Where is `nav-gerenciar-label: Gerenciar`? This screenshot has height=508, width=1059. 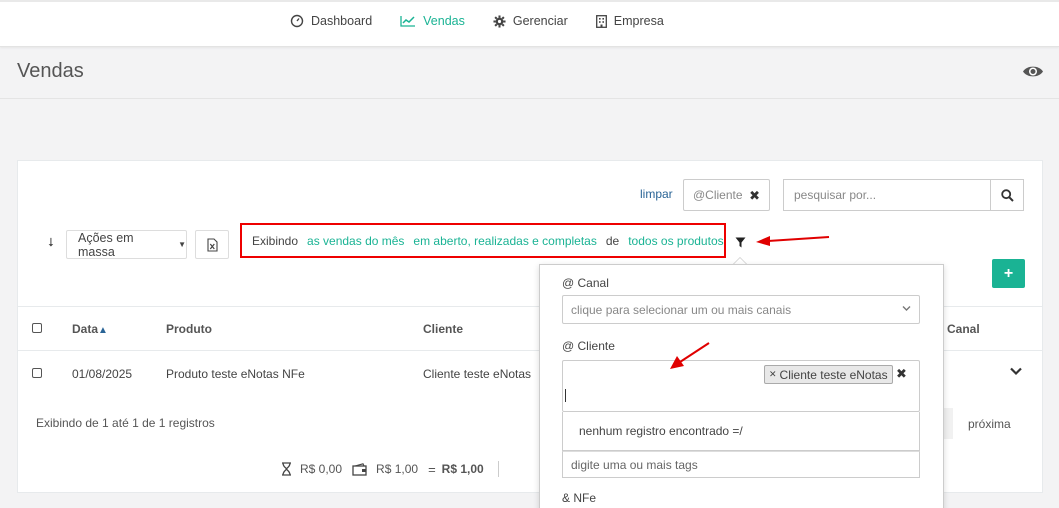
nav-gerenciar-label: Gerenciar is located at coordinates (540, 21).